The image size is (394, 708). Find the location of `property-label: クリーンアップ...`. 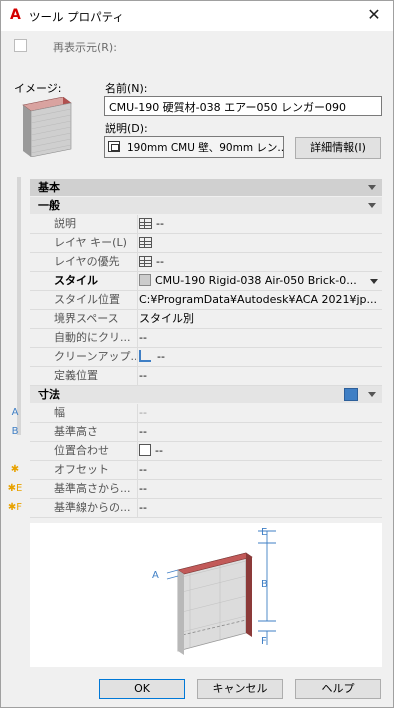

property-label: クリーンアップ... is located at coordinates (95, 357).